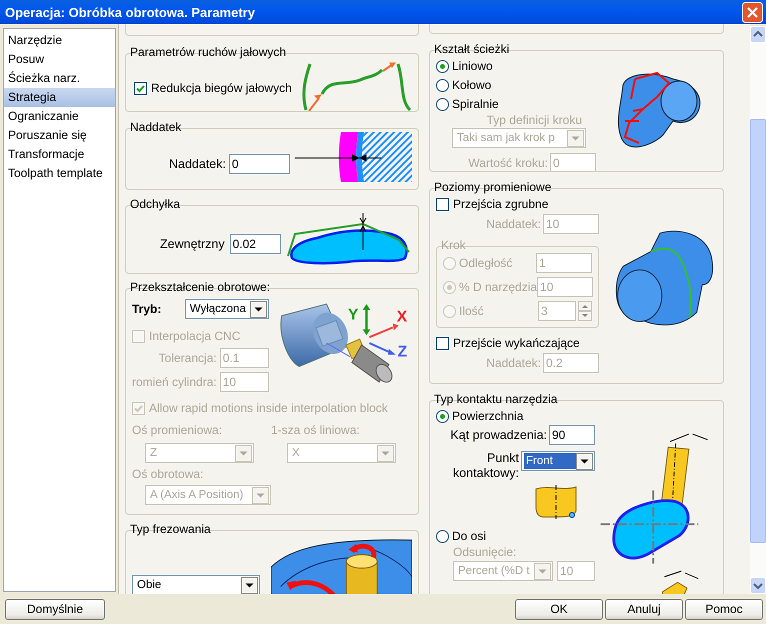  What do you see at coordinates (556, 502) in the screenshot?
I see `tool-tip-drawing` at bounding box center [556, 502].